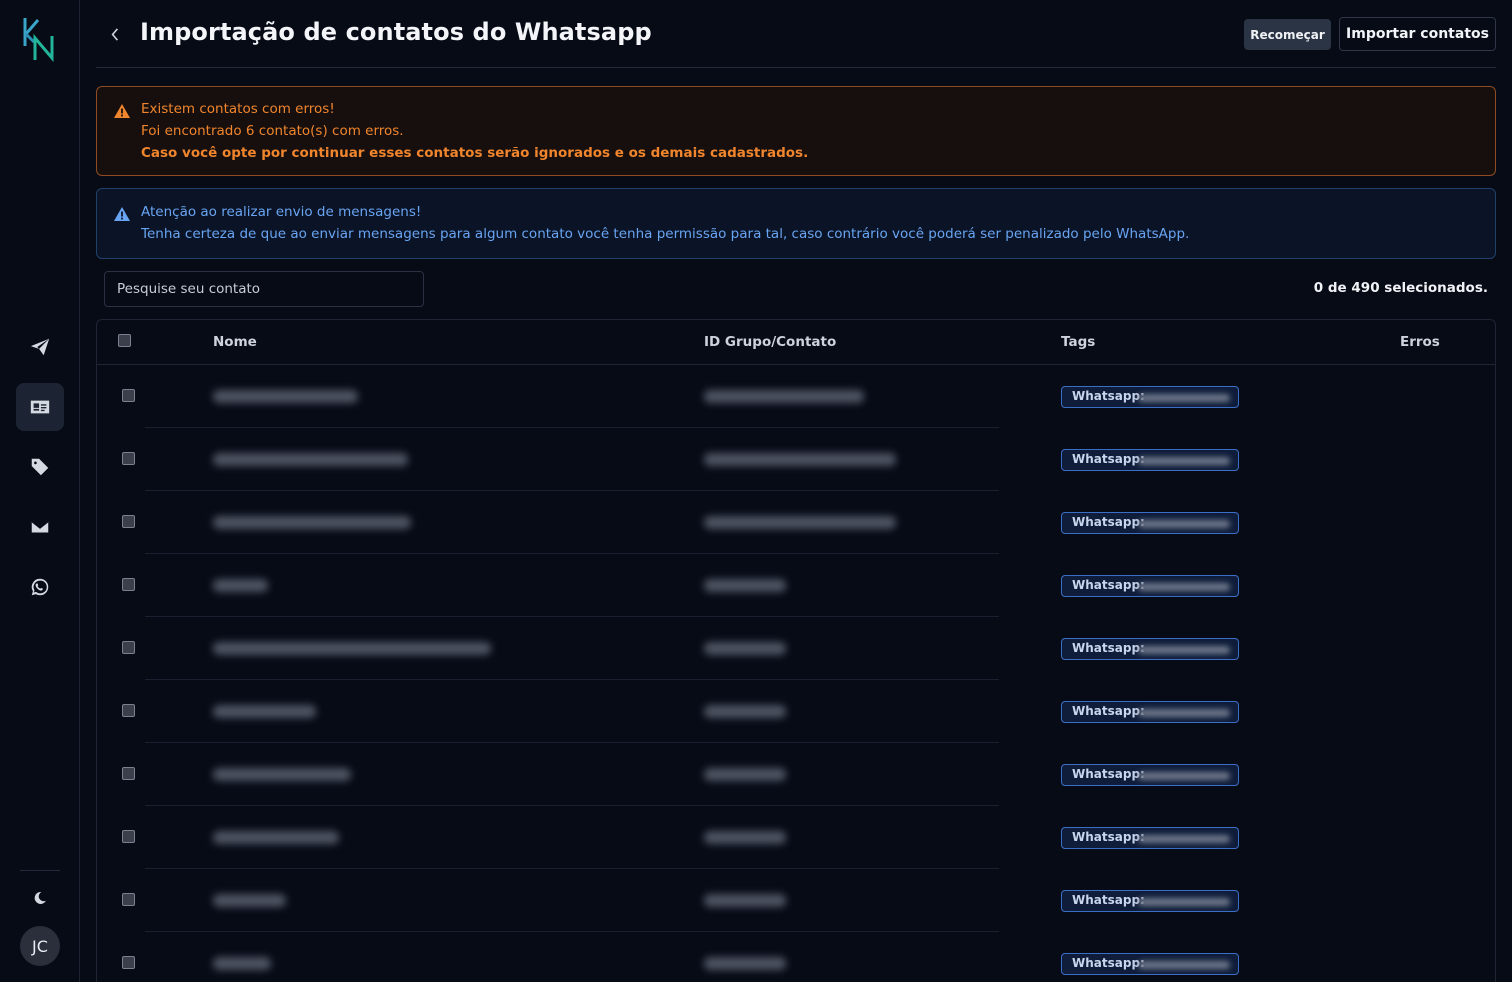  I want to click on column-header-errors: Erros, so click(1420, 342).